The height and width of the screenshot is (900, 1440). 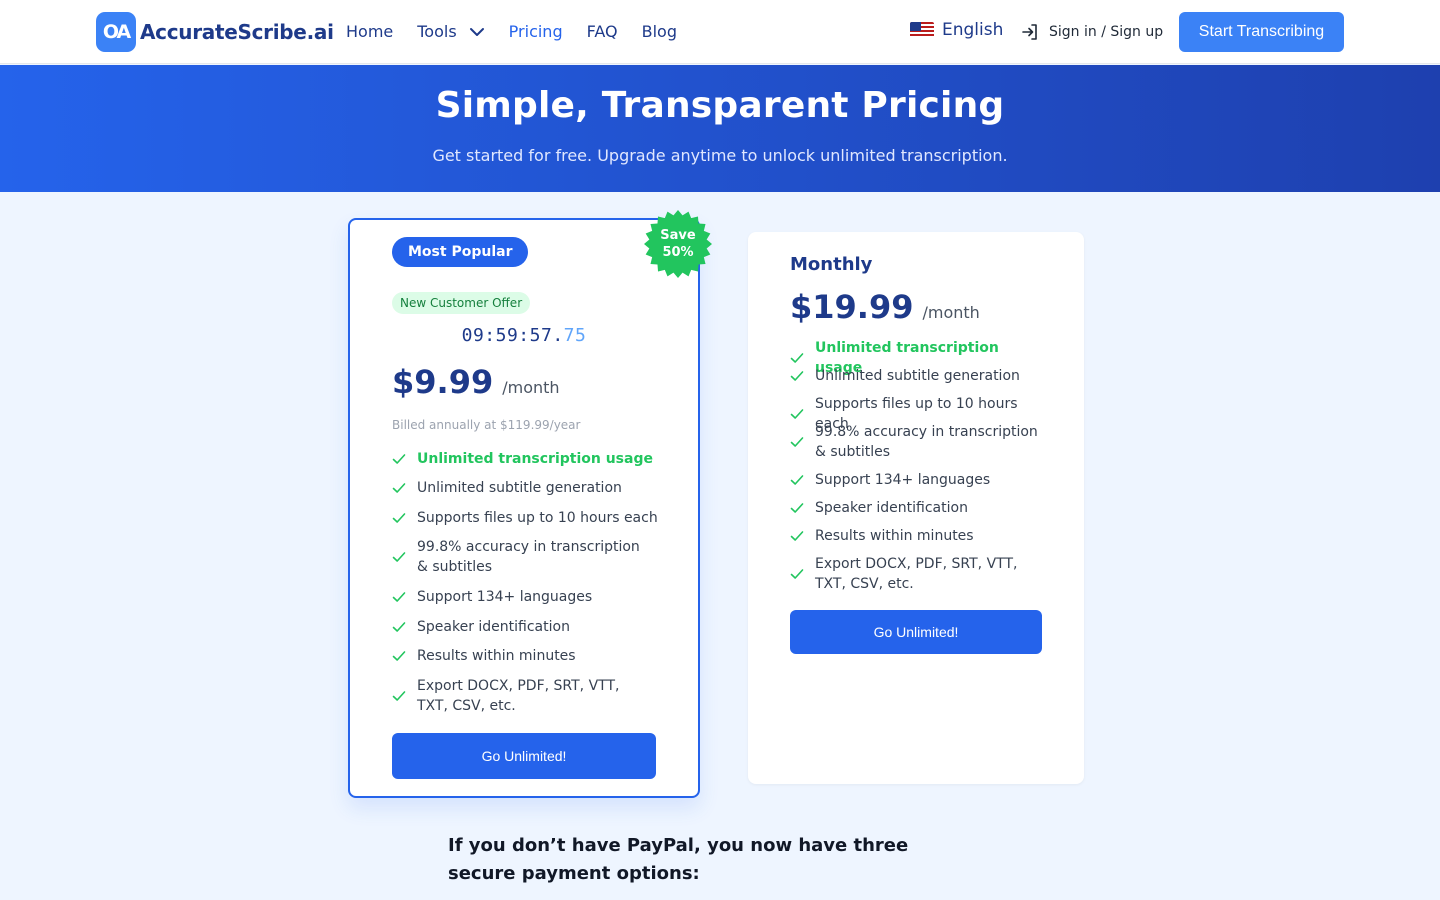 I want to click on start-transcribing-button: Start Transcribing, so click(x=1261, y=32).